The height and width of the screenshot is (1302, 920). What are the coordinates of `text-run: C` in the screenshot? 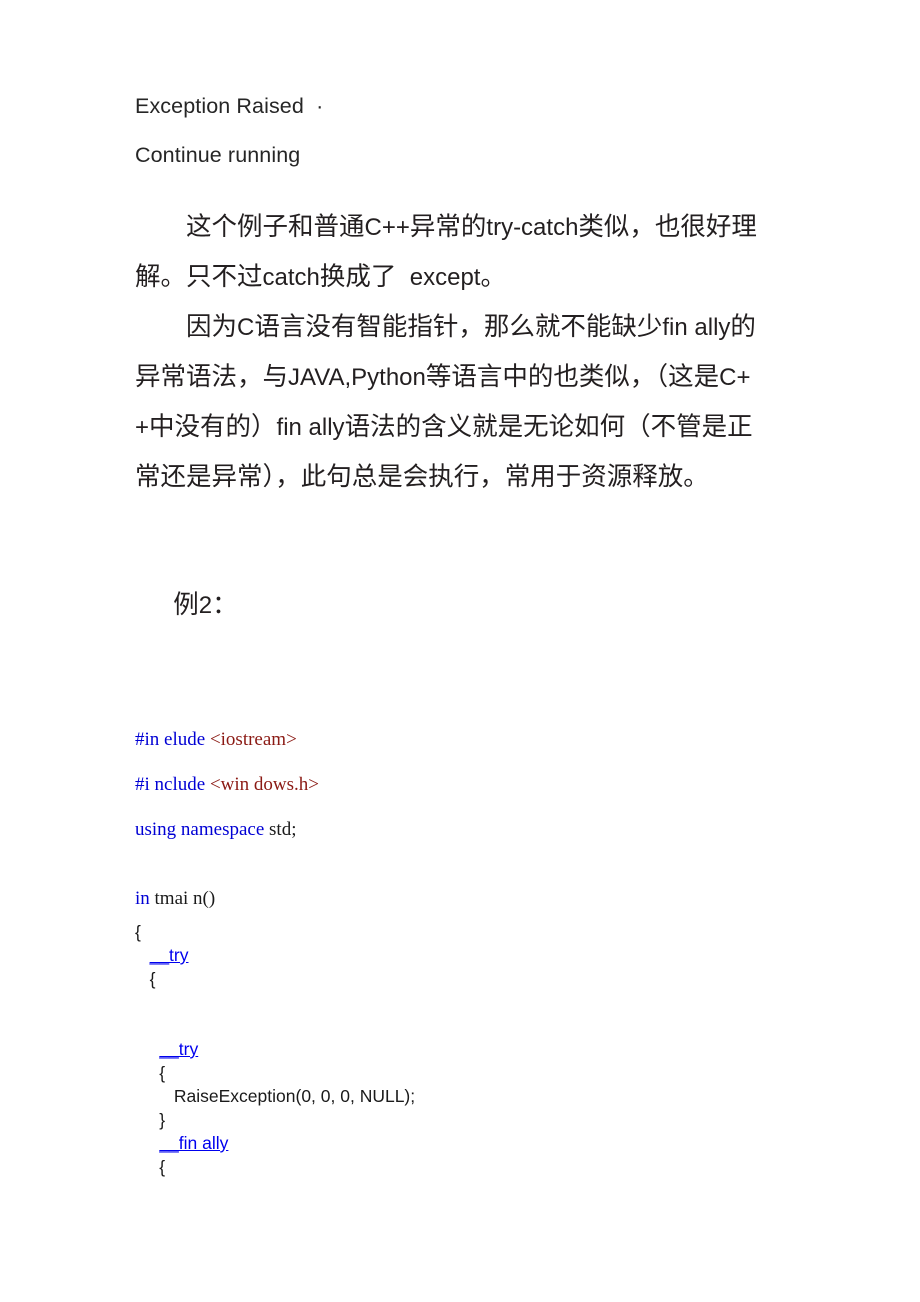 It's located at (246, 327).